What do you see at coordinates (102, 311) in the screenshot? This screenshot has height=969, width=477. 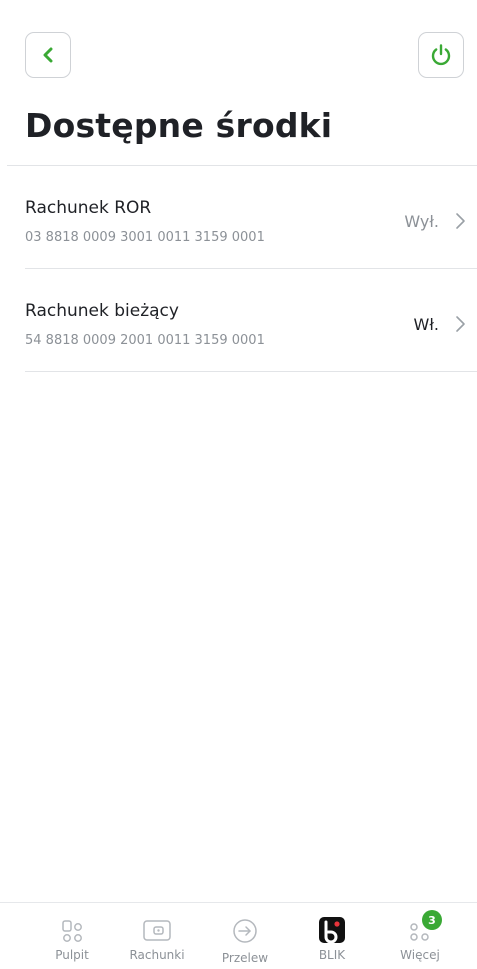 I see `account-name: Rachunek bieżący` at bounding box center [102, 311].